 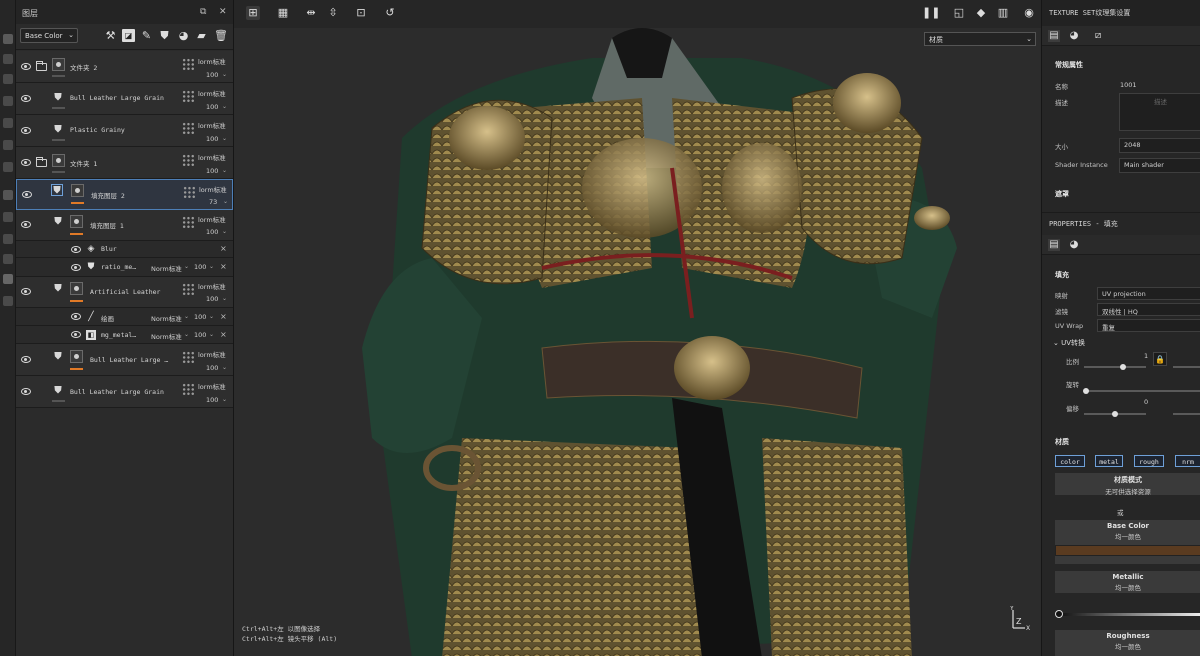 What do you see at coordinates (124, 249) in the screenshot?
I see `effect-row: ◈ Blur ×` at bounding box center [124, 249].